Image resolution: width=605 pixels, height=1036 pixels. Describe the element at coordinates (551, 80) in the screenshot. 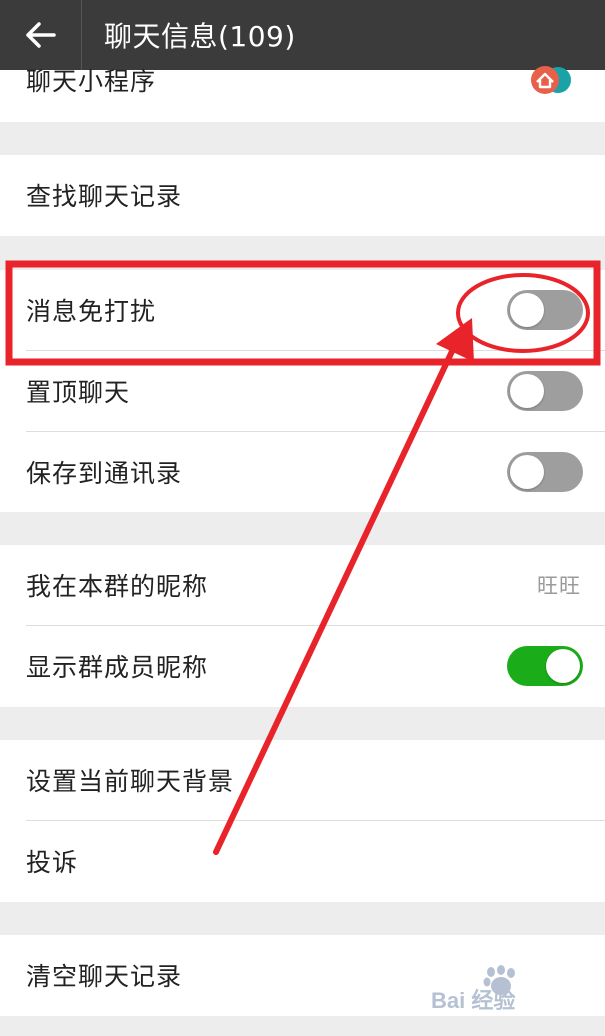

I see `mini-program-icon` at that location.